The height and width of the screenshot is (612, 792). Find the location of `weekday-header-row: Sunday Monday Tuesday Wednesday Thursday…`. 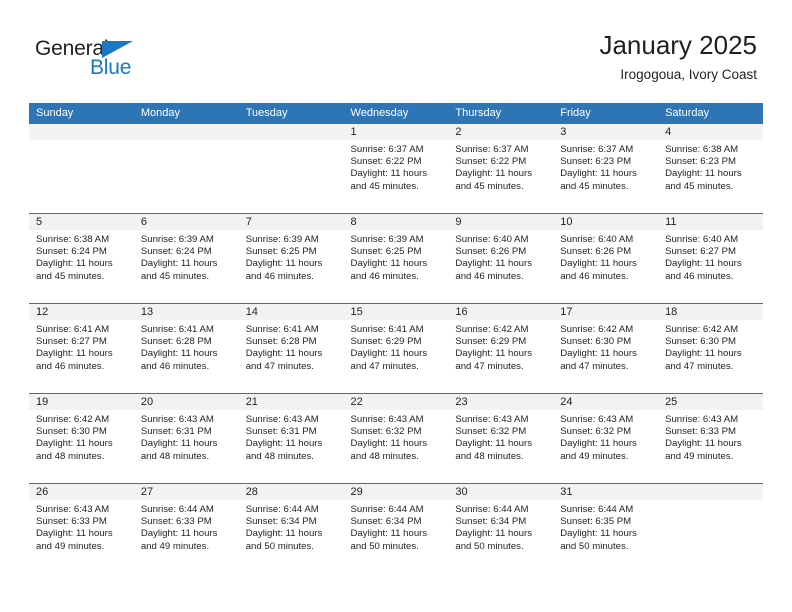

weekday-header-row: Sunday Monday Tuesday Wednesday Thursday… is located at coordinates (396, 113).